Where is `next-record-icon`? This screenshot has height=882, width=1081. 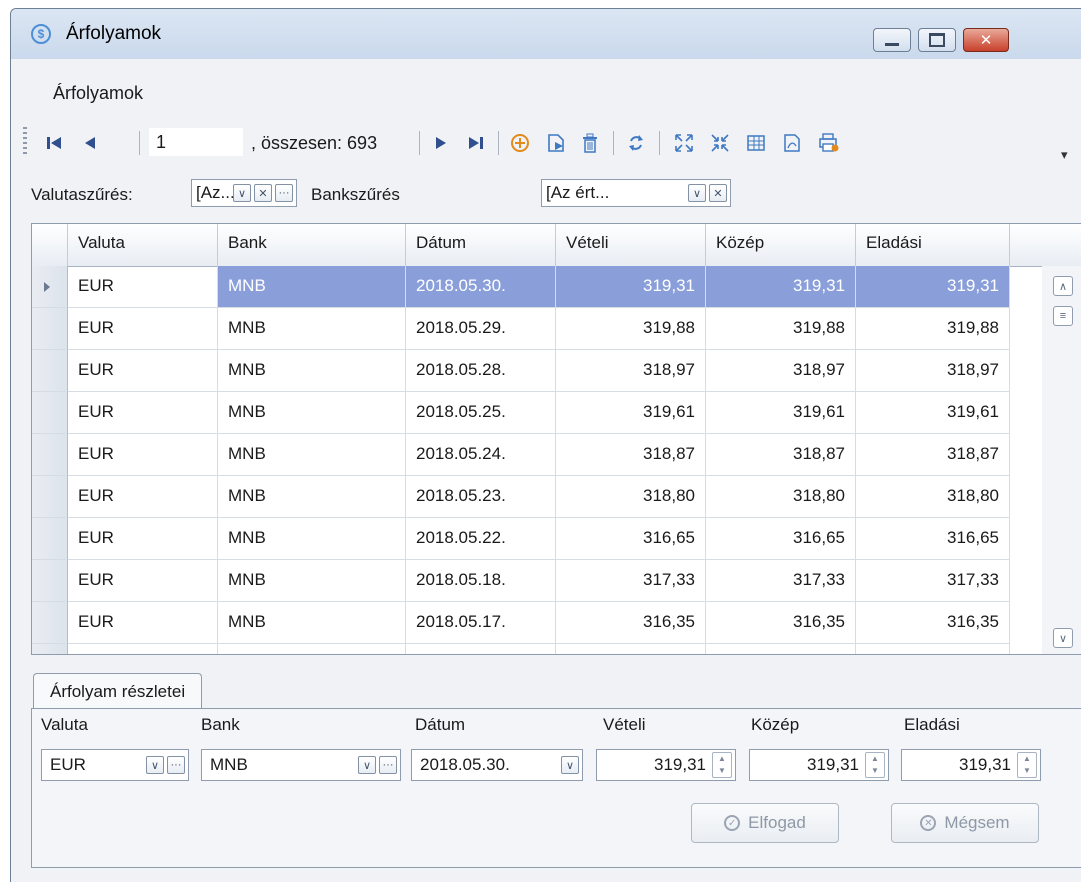 next-record-icon is located at coordinates (441, 143).